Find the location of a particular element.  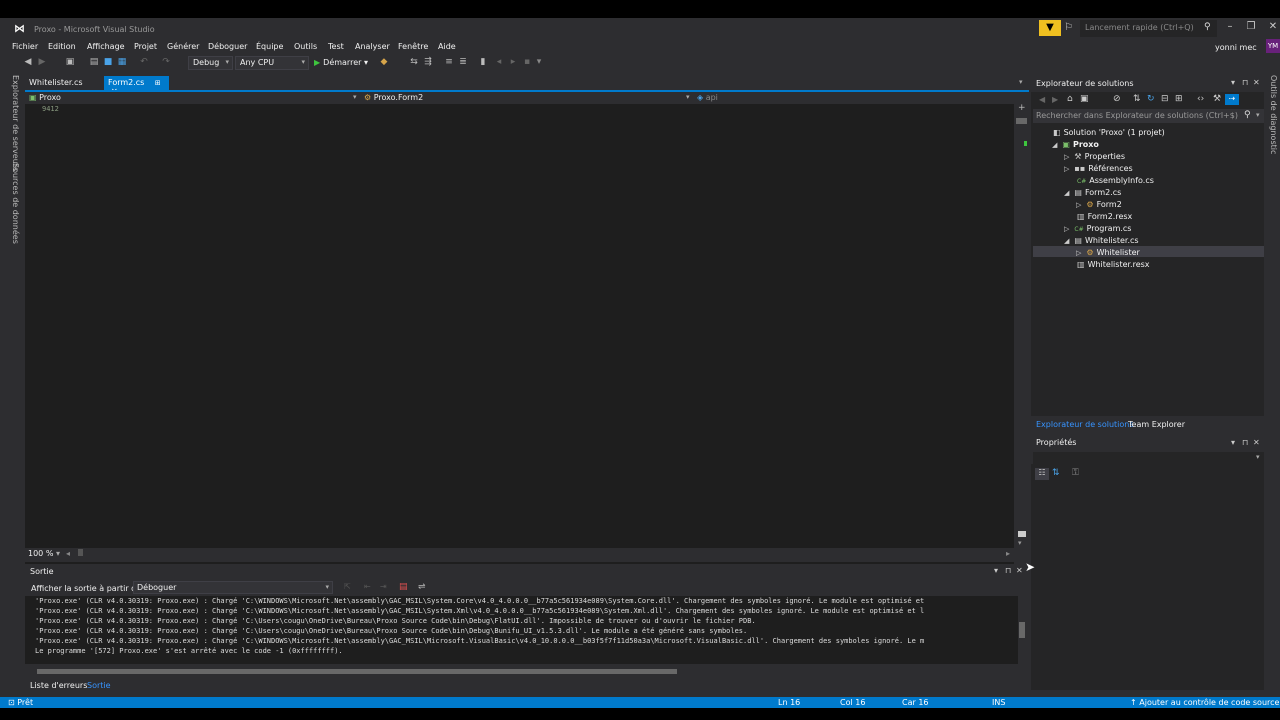

close-icon: ✕ is located at coordinates (1272, 26).